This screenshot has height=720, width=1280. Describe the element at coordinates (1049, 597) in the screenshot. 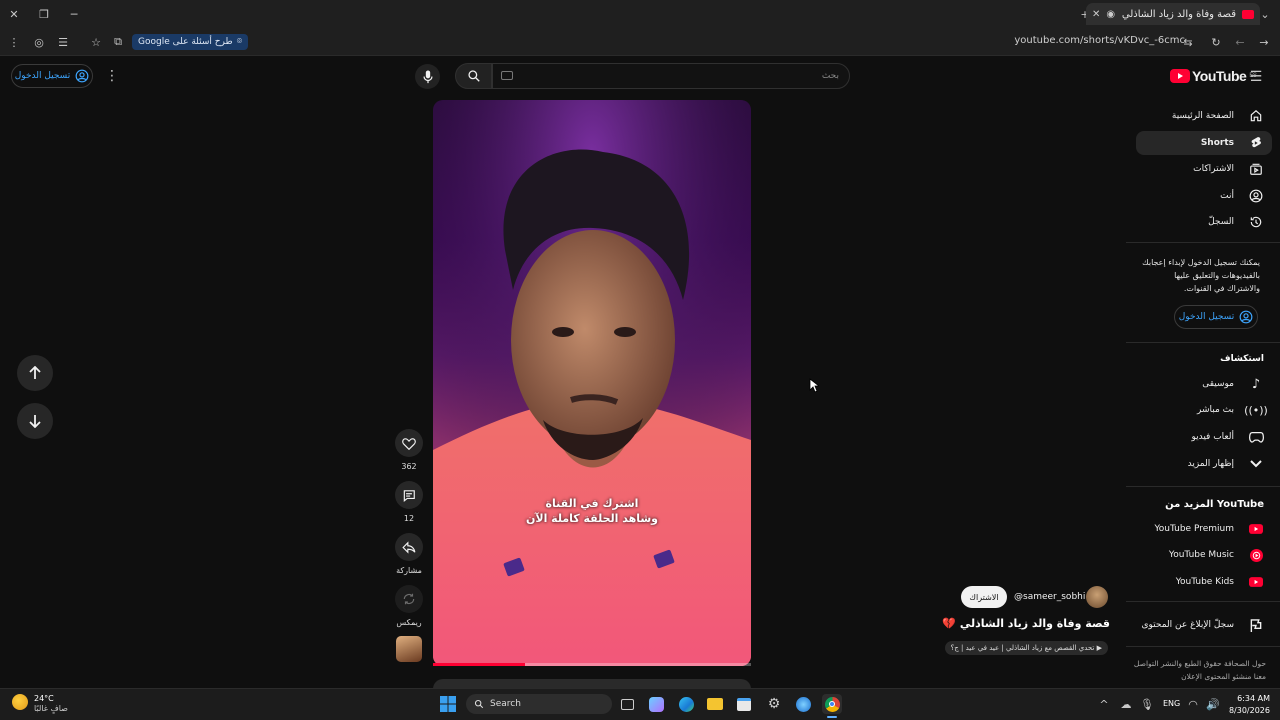

I see `channel-handle: @sameer_sobhi` at that location.